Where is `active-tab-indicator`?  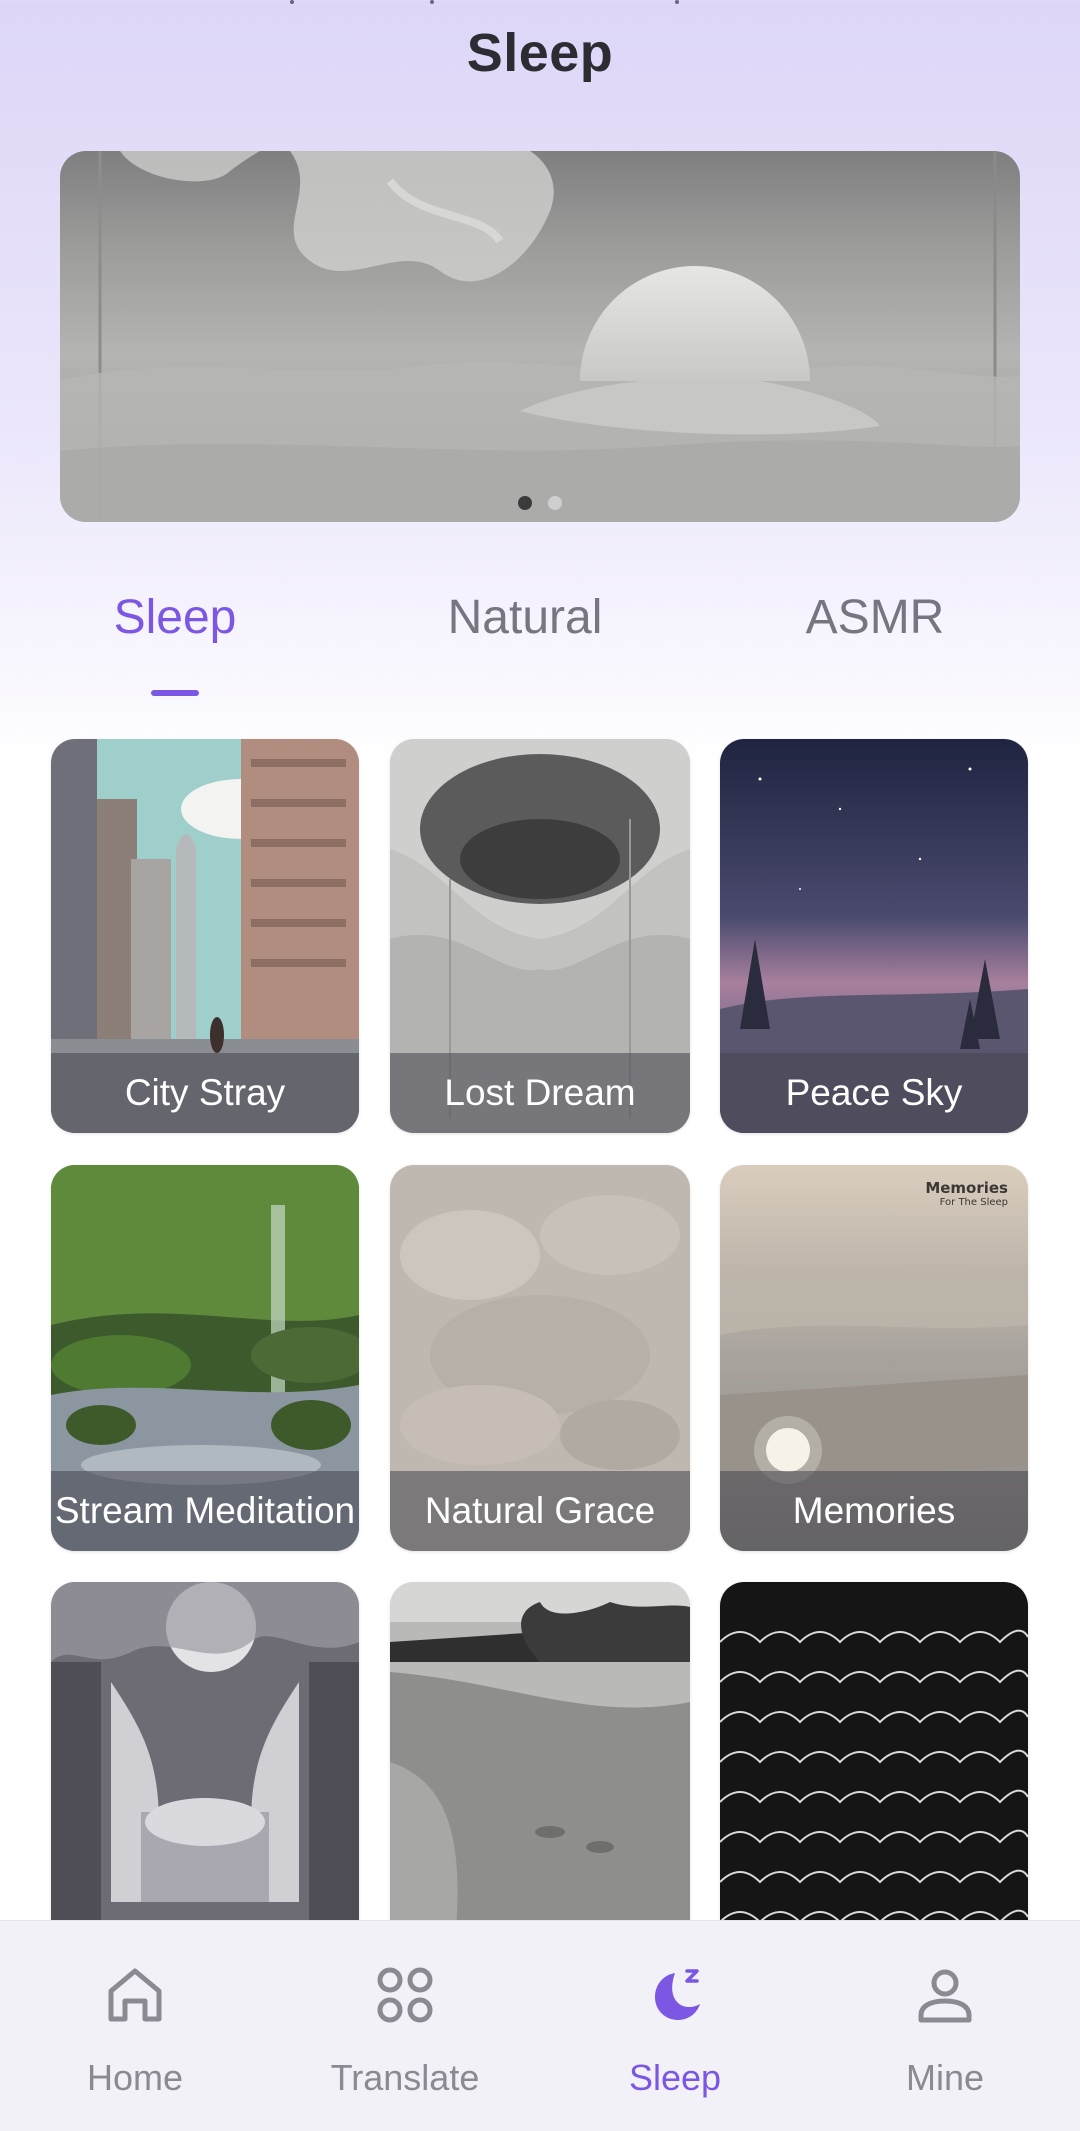 active-tab-indicator is located at coordinates (175, 693).